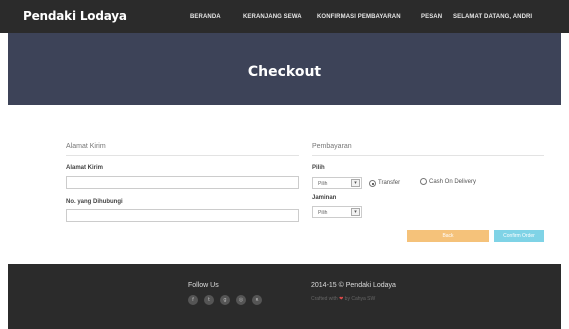 The image size is (569, 329). Describe the element at coordinates (225, 300) in the screenshot. I see `google-plus-icon: g` at that location.